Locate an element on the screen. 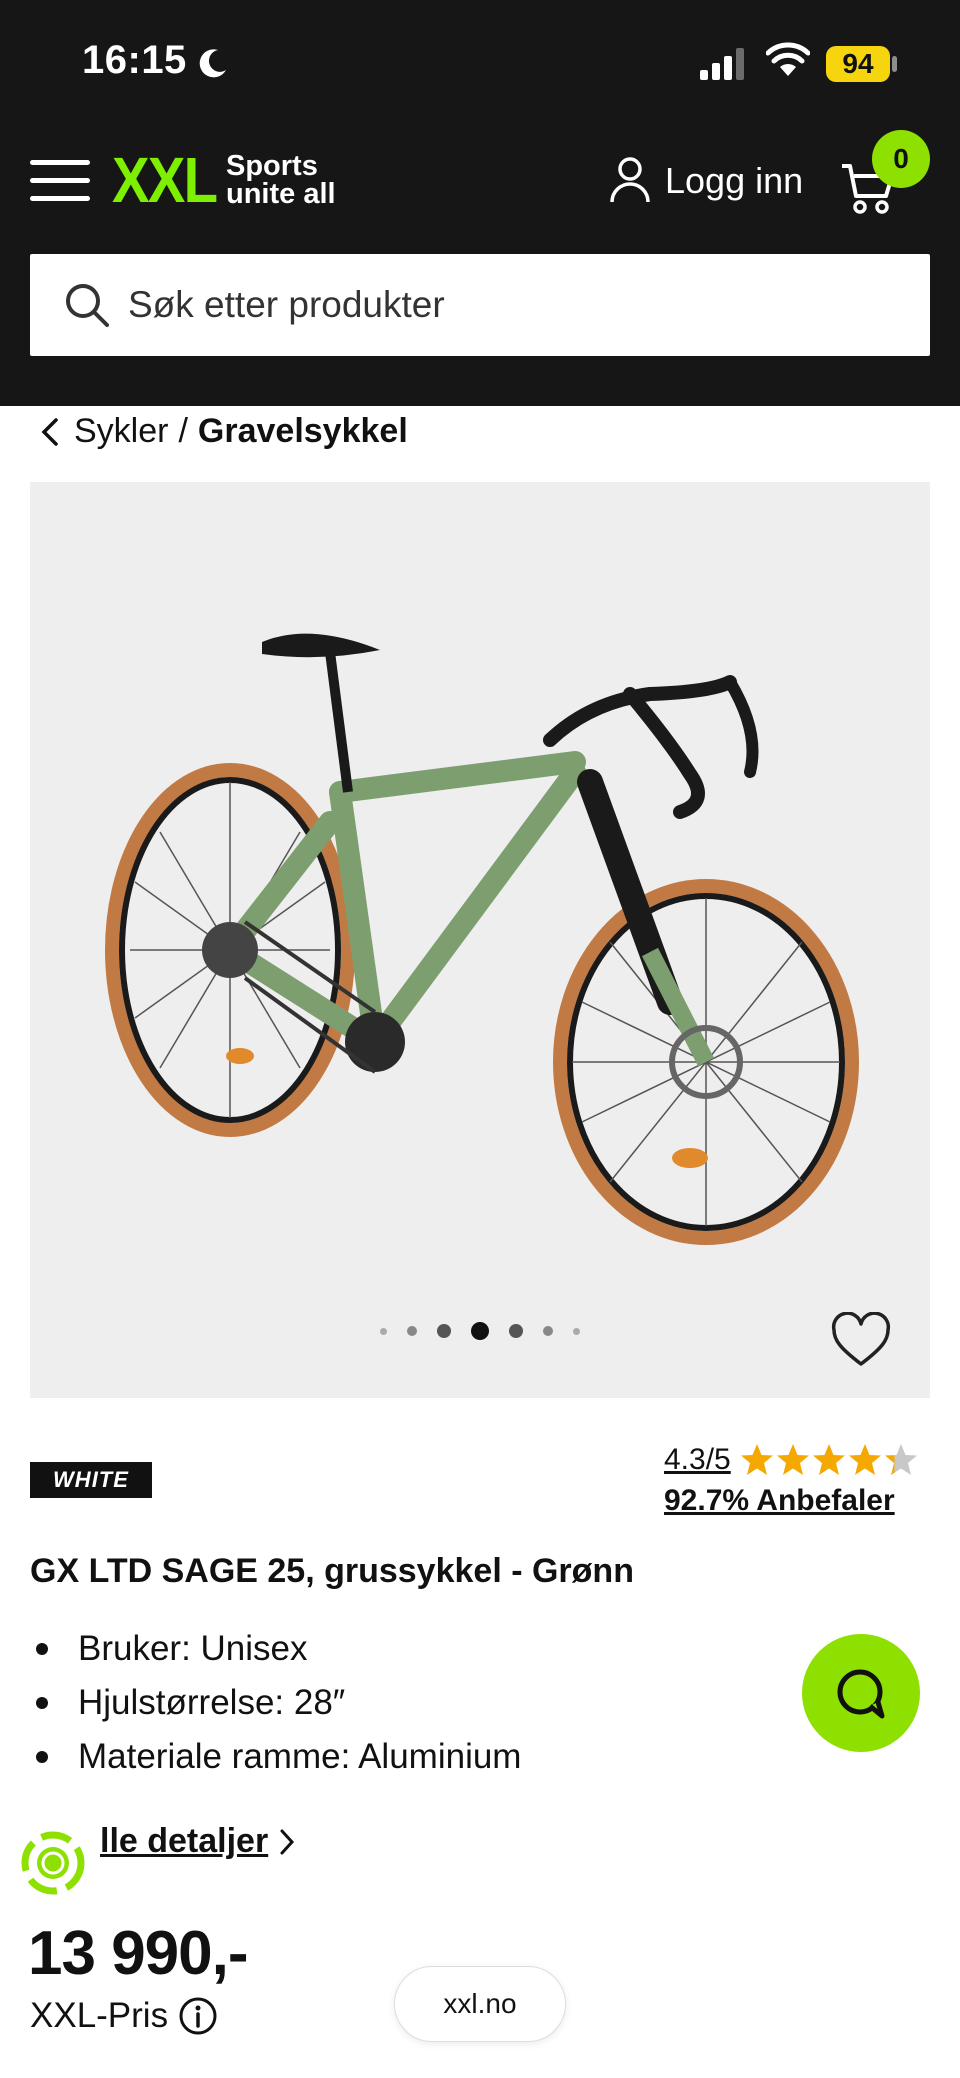 The width and height of the screenshot is (960, 2078). tagline-line1: Sports is located at coordinates (272, 166).